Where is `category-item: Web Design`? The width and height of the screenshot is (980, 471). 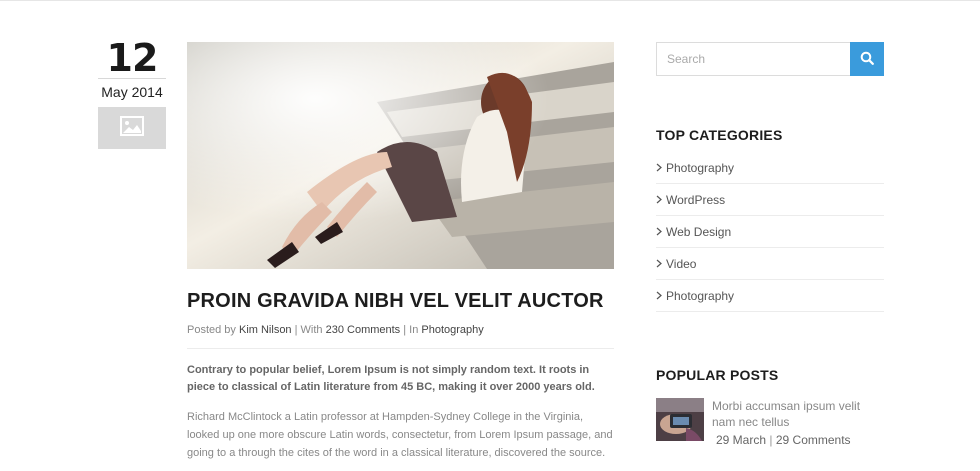 category-item: Web Design is located at coordinates (770, 232).